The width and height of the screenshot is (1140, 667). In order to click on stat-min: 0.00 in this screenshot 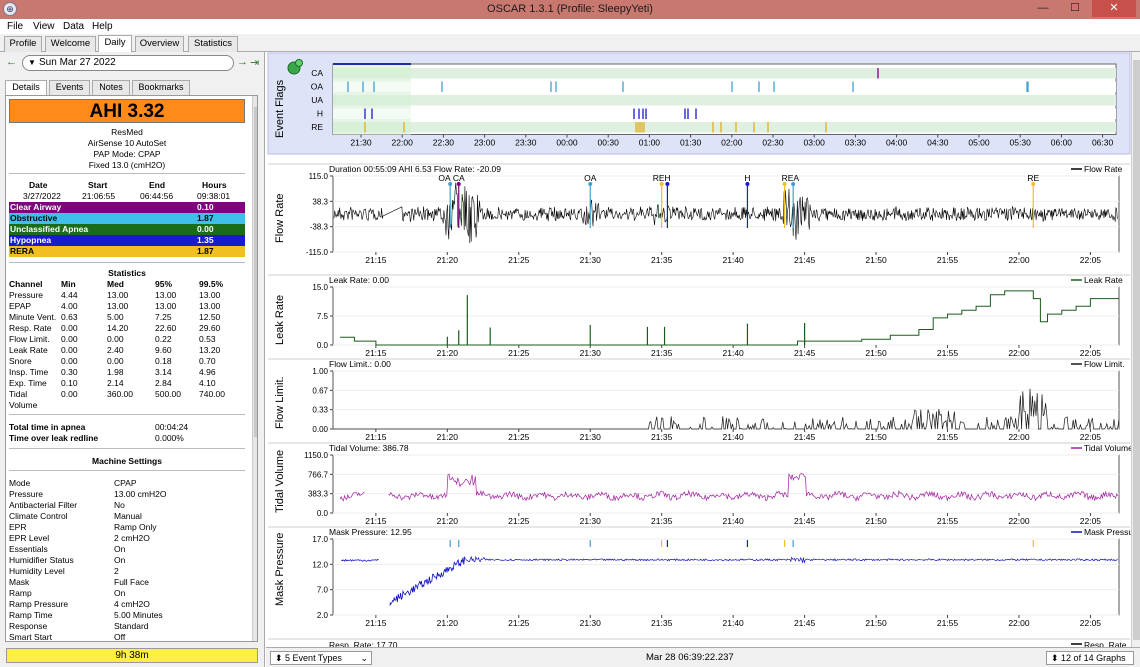, I will do `click(69, 328)`.